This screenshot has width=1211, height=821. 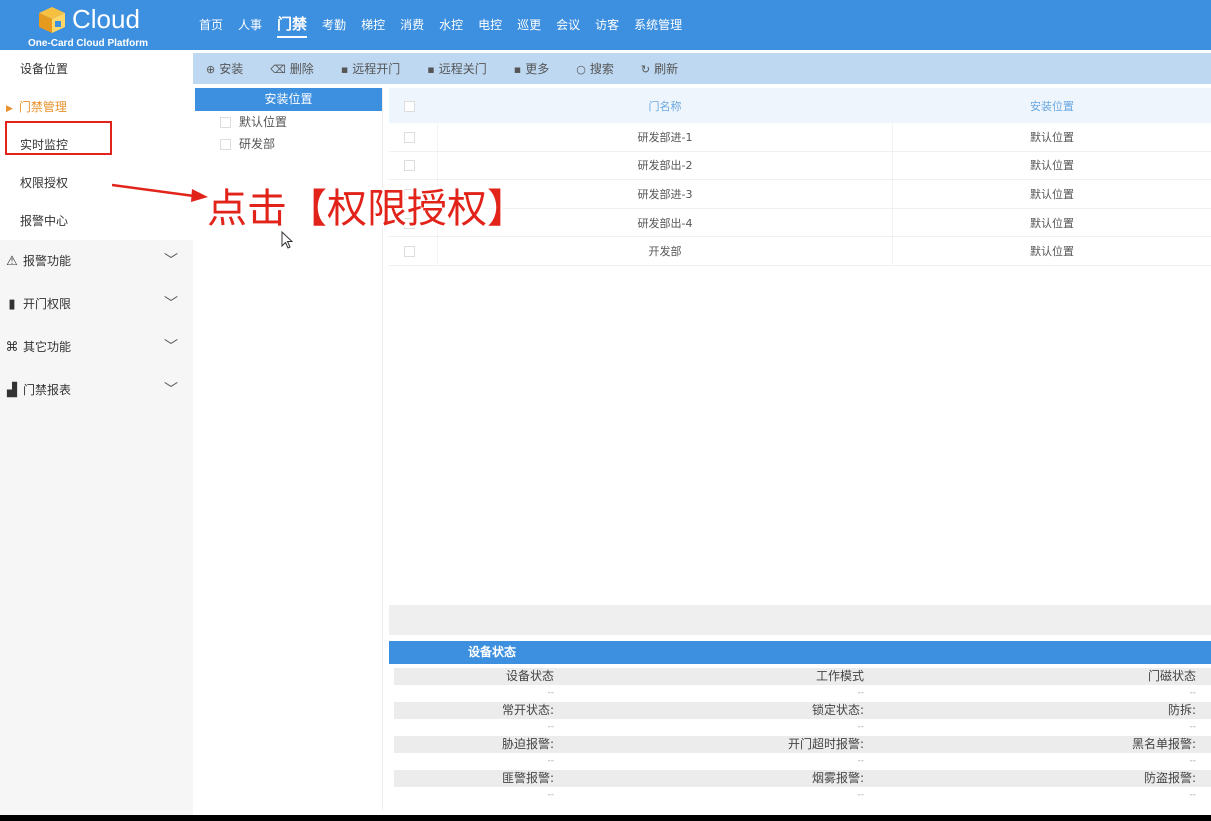 What do you see at coordinates (451, 25) in the screenshot?
I see `nav-item: 水控` at bounding box center [451, 25].